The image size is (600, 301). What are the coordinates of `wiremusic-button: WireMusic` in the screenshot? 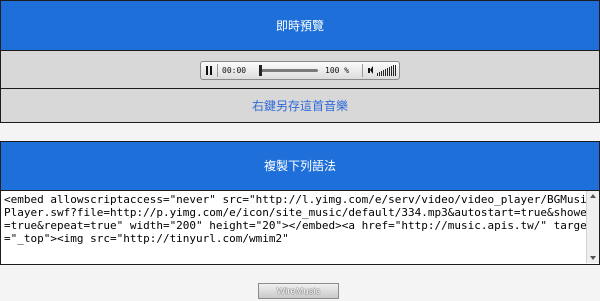 It's located at (298, 291).